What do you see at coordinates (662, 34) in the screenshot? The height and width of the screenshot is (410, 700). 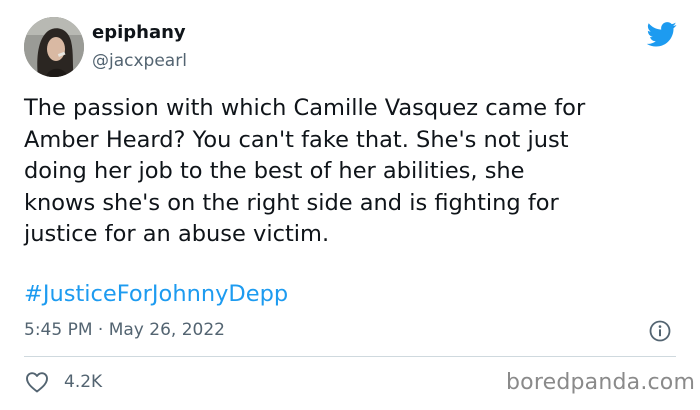 I see `twitter-bird-icon` at bounding box center [662, 34].